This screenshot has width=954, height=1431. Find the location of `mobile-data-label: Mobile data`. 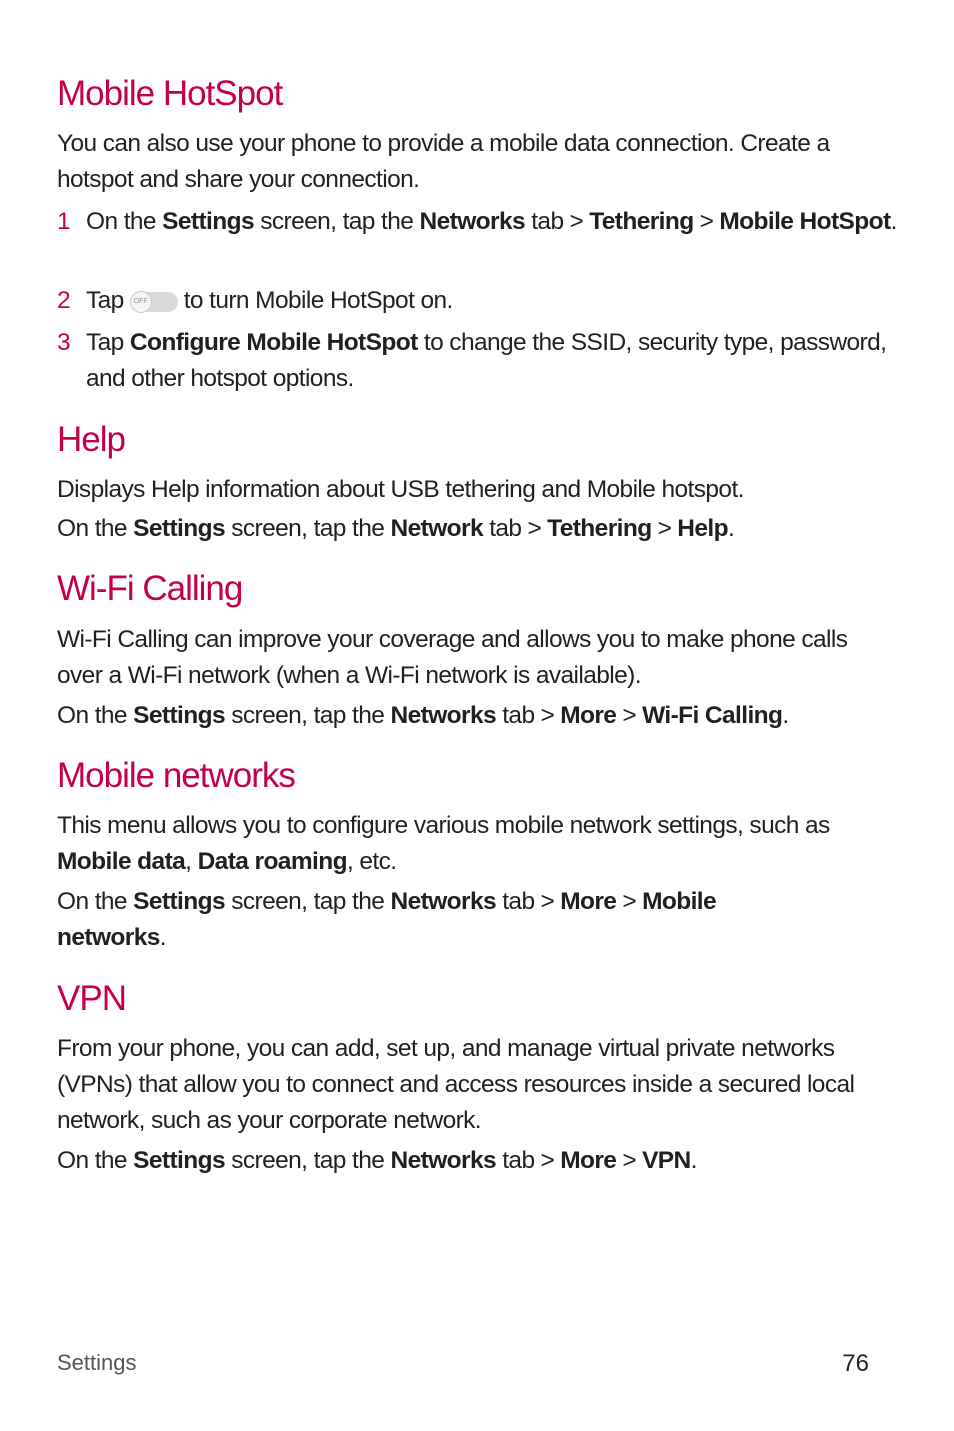

mobile-data-label: Mobile data is located at coordinates (121, 861).